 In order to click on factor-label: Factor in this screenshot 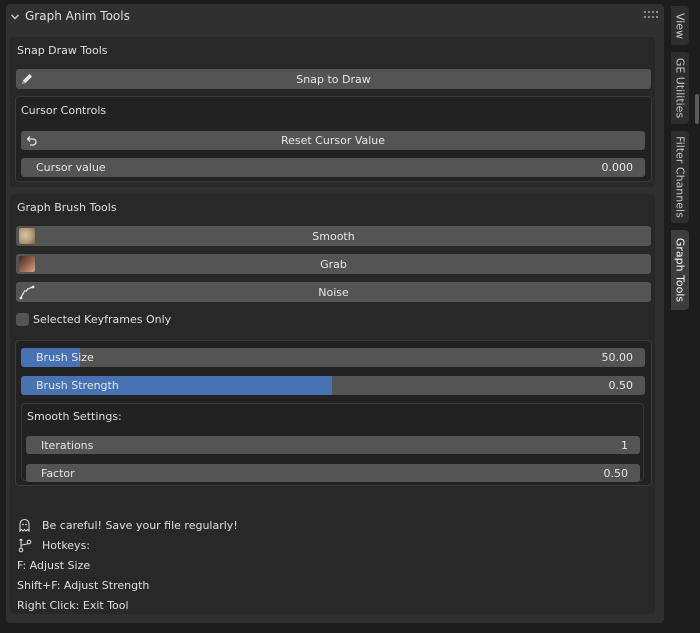, I will do `click(58, 473)`.